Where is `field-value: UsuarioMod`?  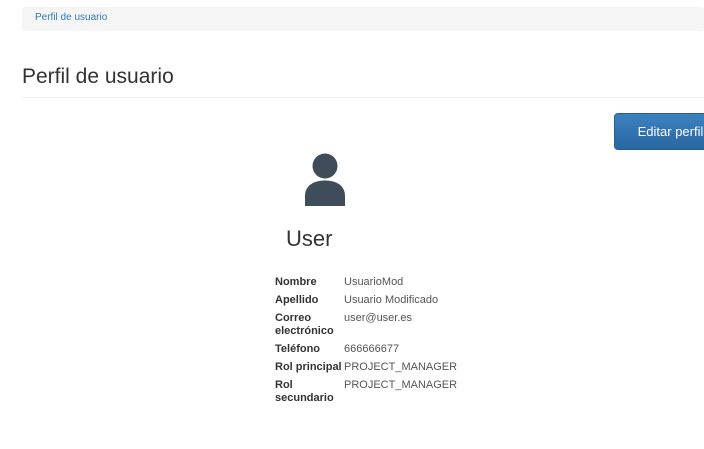 field-value: UsuarioMod is located at coordinates (374, 282).